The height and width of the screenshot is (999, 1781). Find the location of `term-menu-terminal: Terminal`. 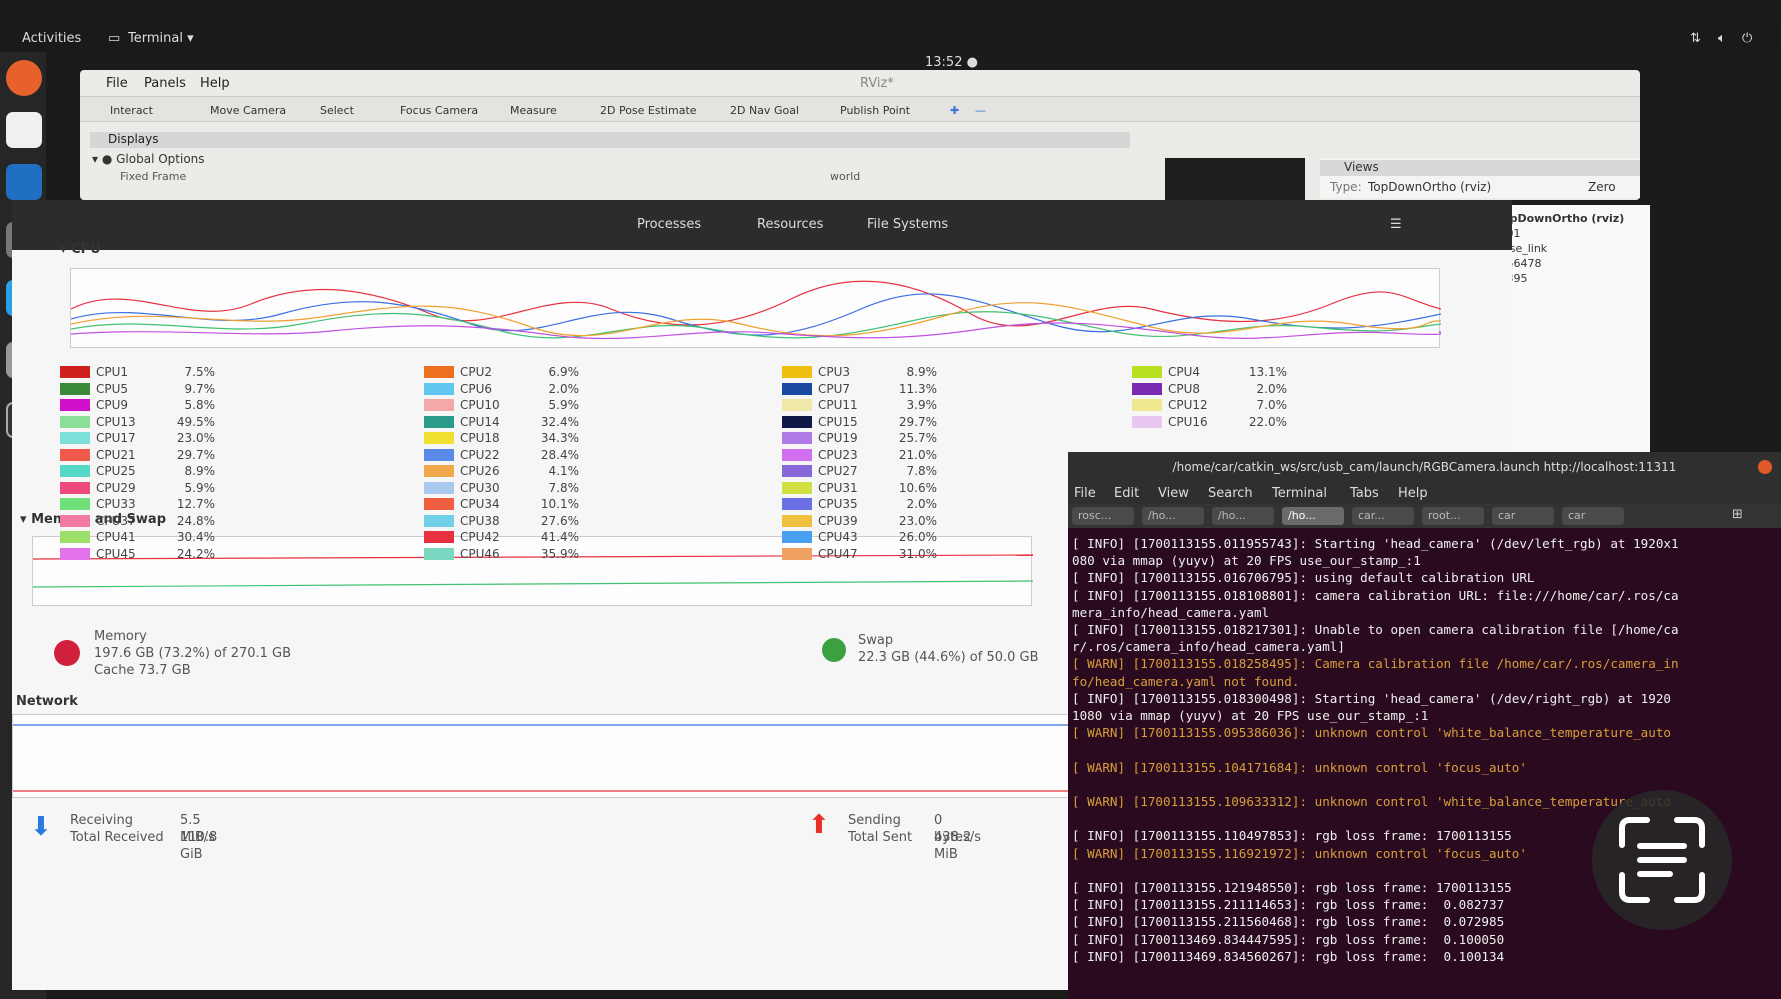

term-menu-terminal: Terminal is located at coordinates (1299, 493).